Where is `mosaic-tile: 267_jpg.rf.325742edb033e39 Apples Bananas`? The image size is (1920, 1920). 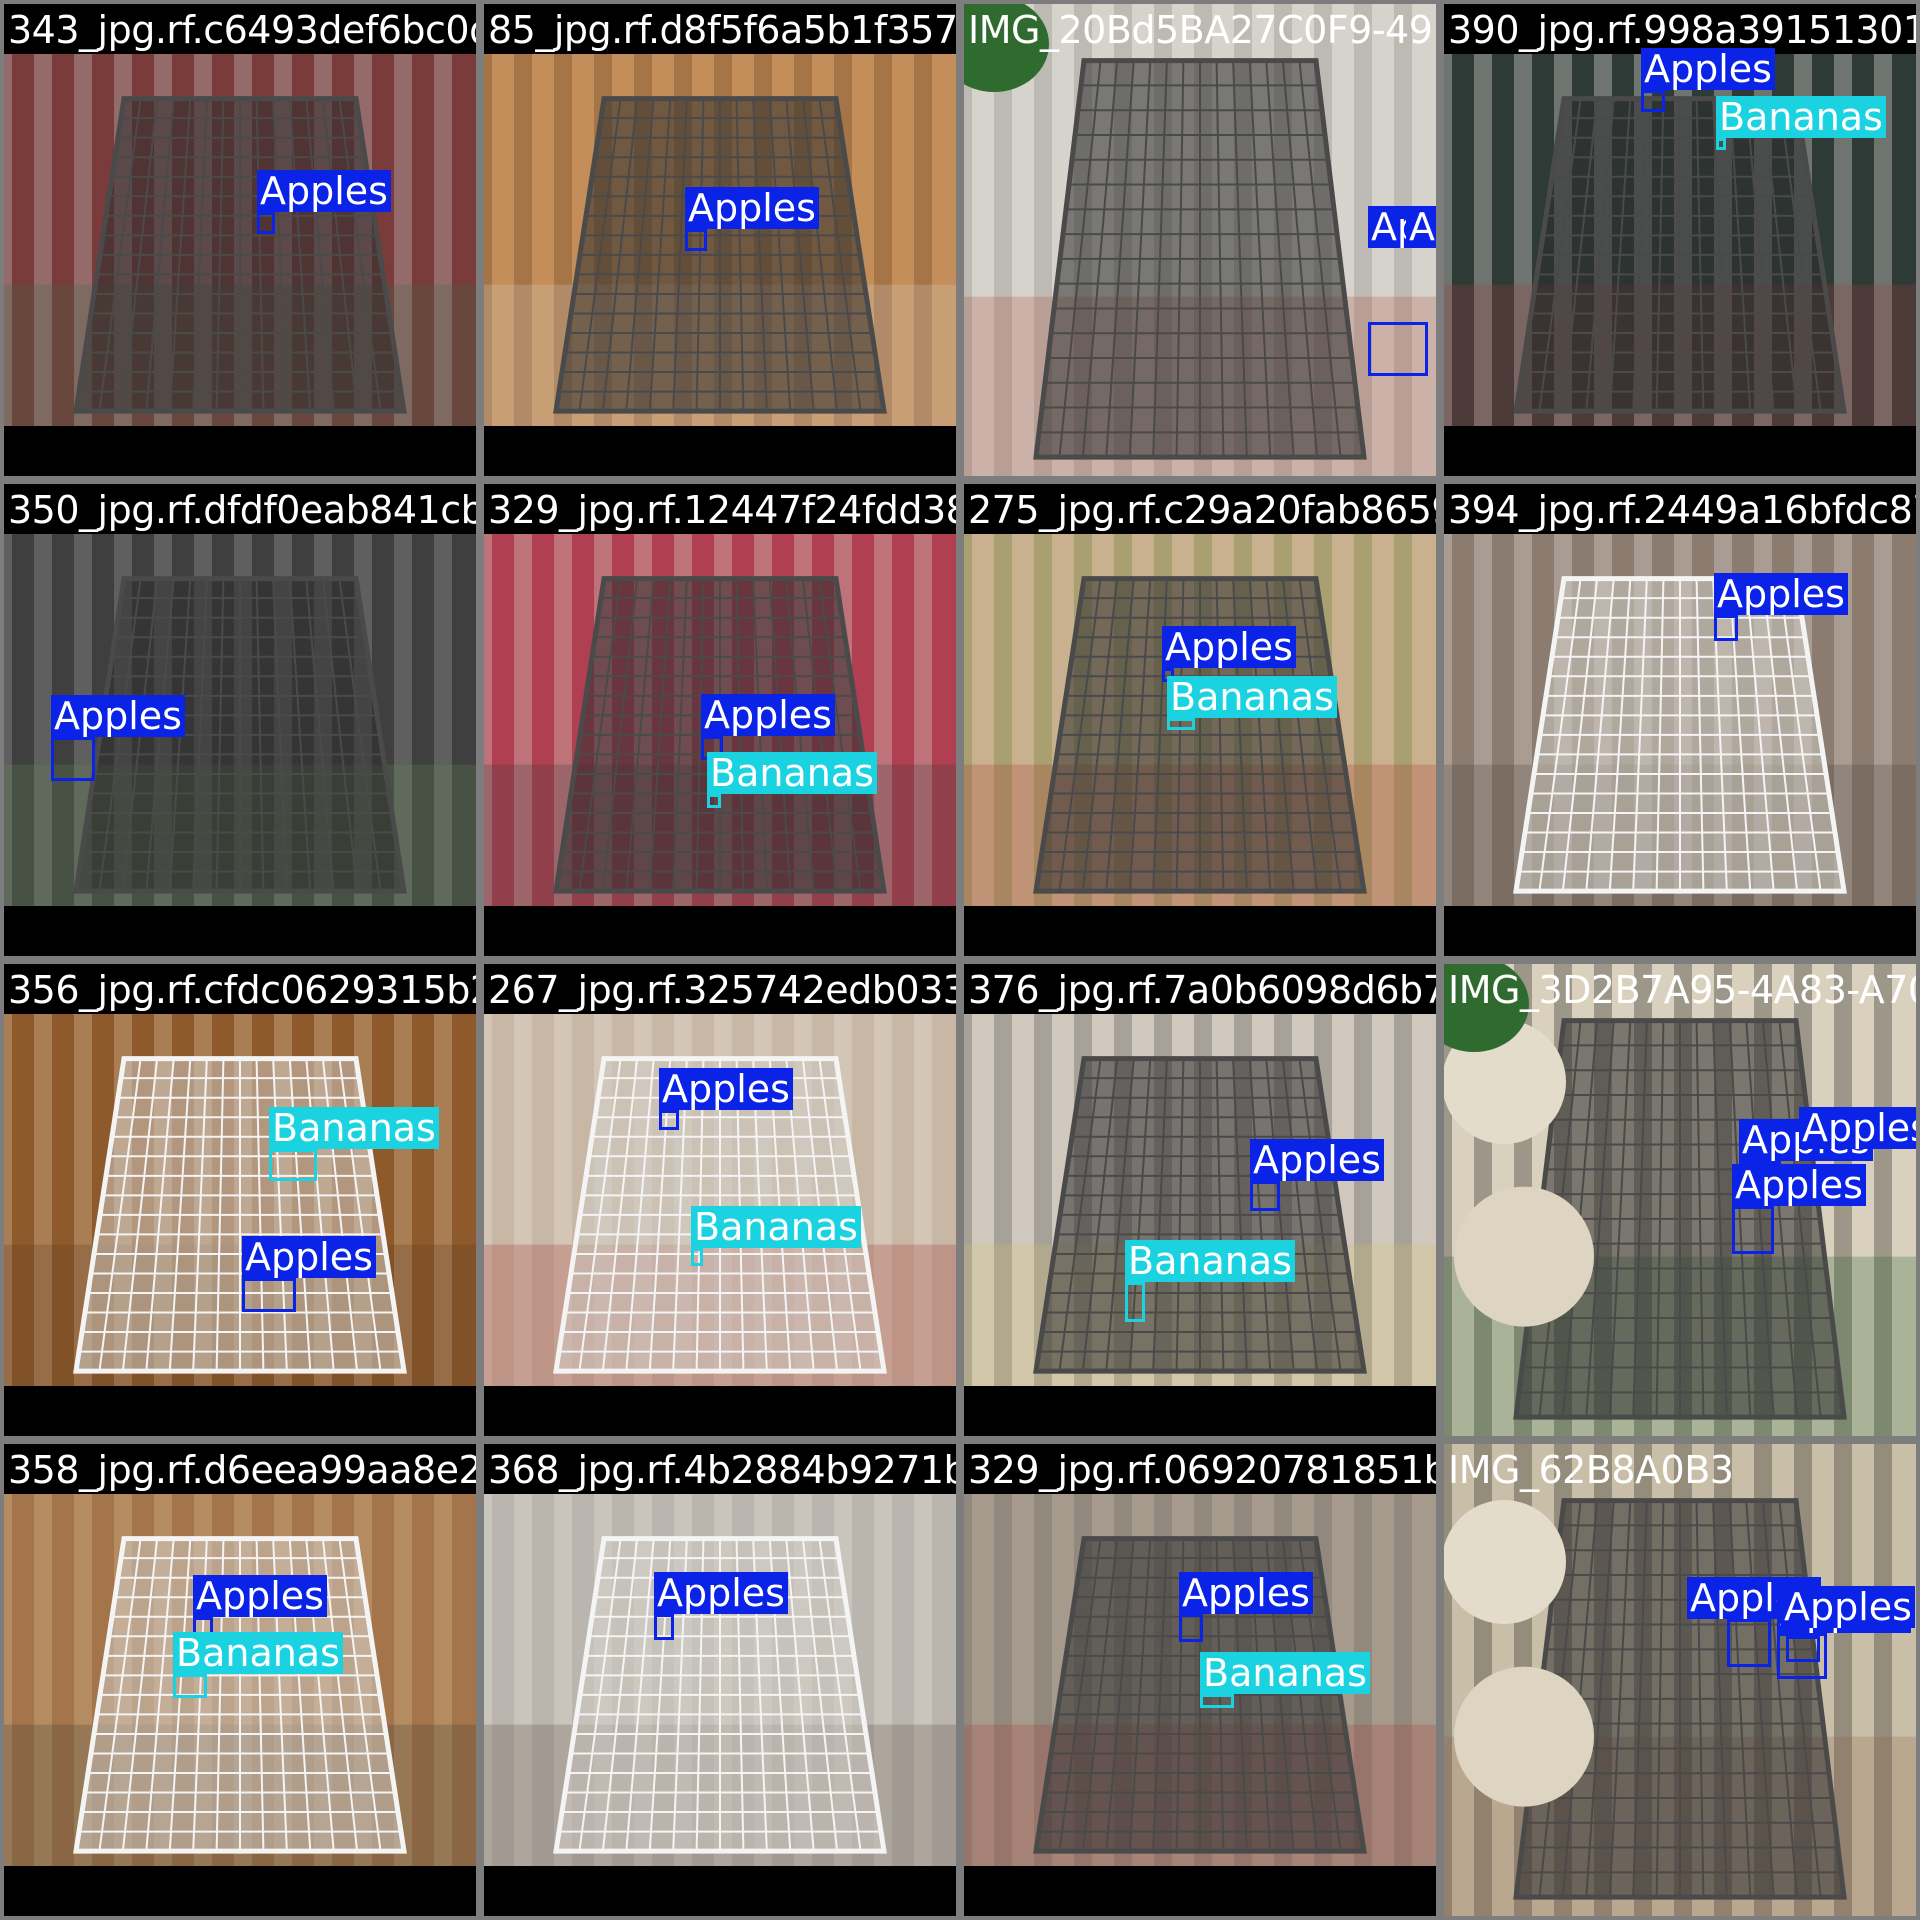
mosaic-tile: 267_jpg.rf.325742edb033e39 Apples Bananas is located at coordinates (720, 1200).